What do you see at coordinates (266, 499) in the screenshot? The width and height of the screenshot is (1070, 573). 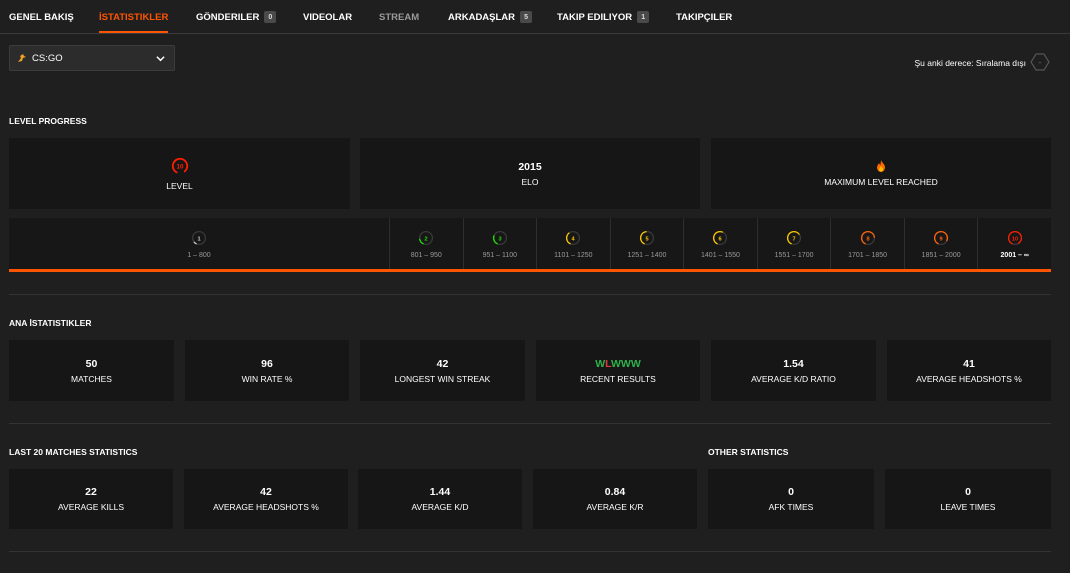 I see `stat-card-last20-headshots: 42 AVERAGE HEADSHOTS %` at bounding box center [266, 499].